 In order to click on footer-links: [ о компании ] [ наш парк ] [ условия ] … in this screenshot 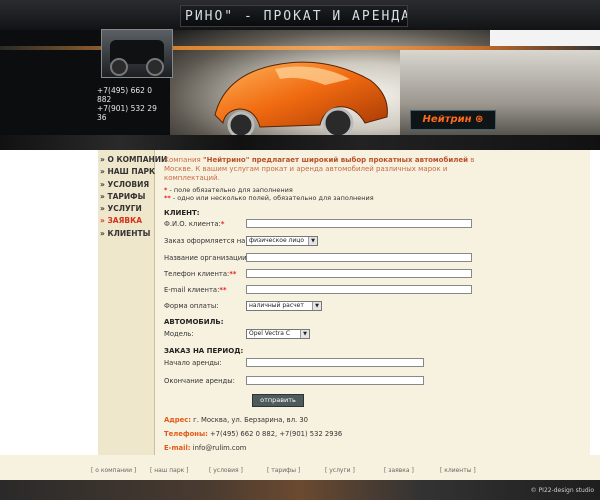, I will do `click(300, 467)`.